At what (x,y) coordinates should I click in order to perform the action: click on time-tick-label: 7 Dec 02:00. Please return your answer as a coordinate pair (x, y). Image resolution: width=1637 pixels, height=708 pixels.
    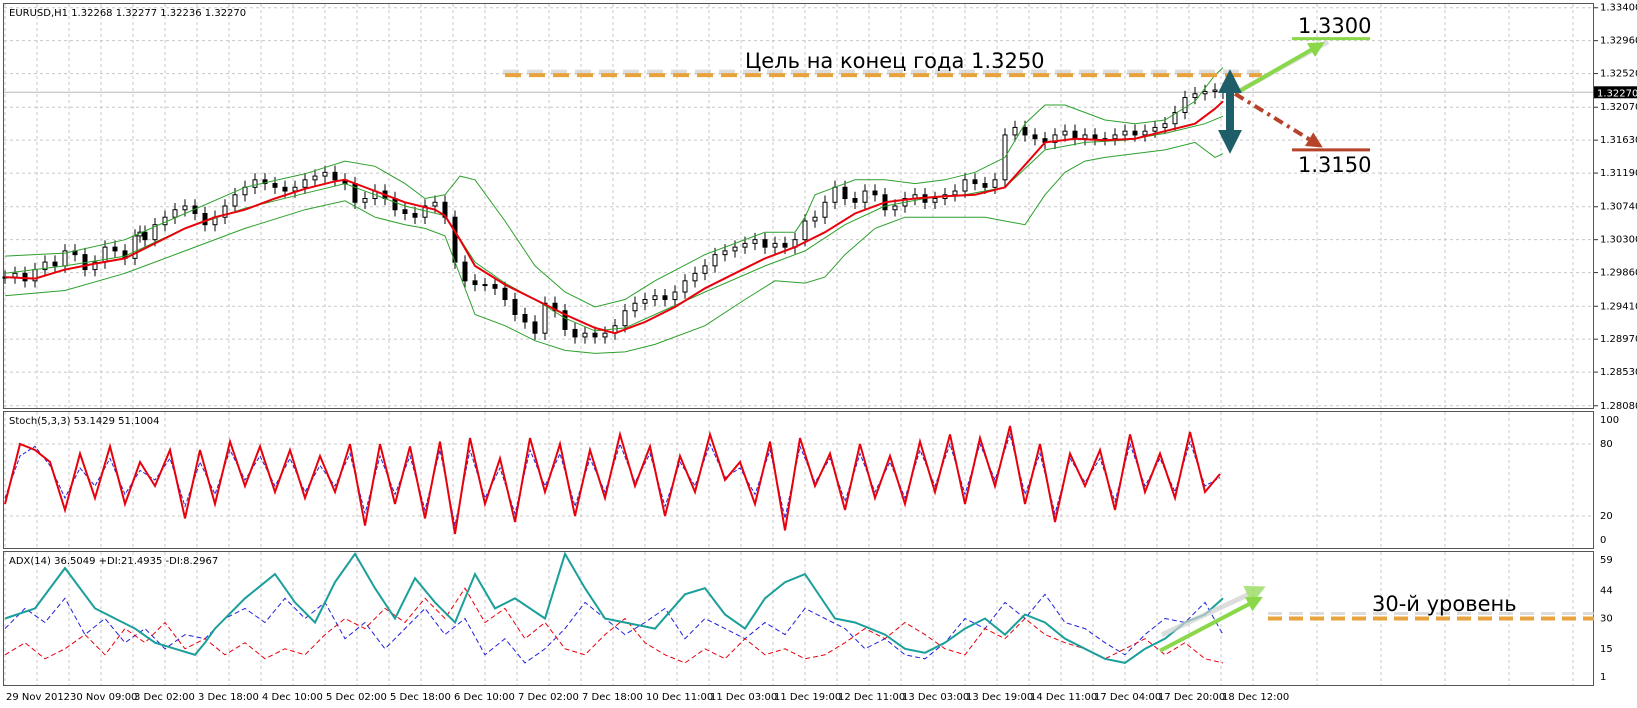
    Looking at the image, I should click on (548, 697).